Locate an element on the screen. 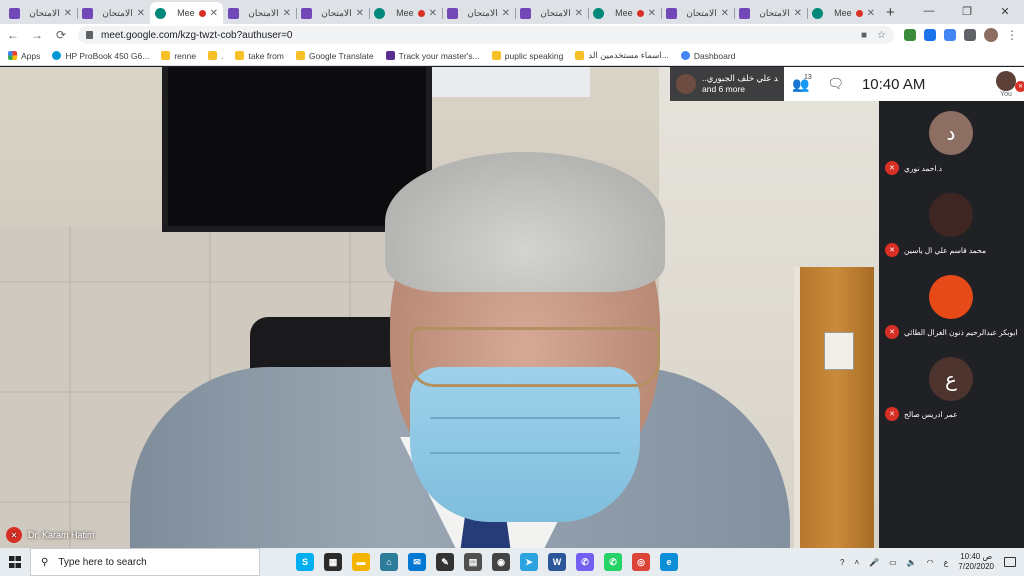  start-button is located at coordinates (15, 562).